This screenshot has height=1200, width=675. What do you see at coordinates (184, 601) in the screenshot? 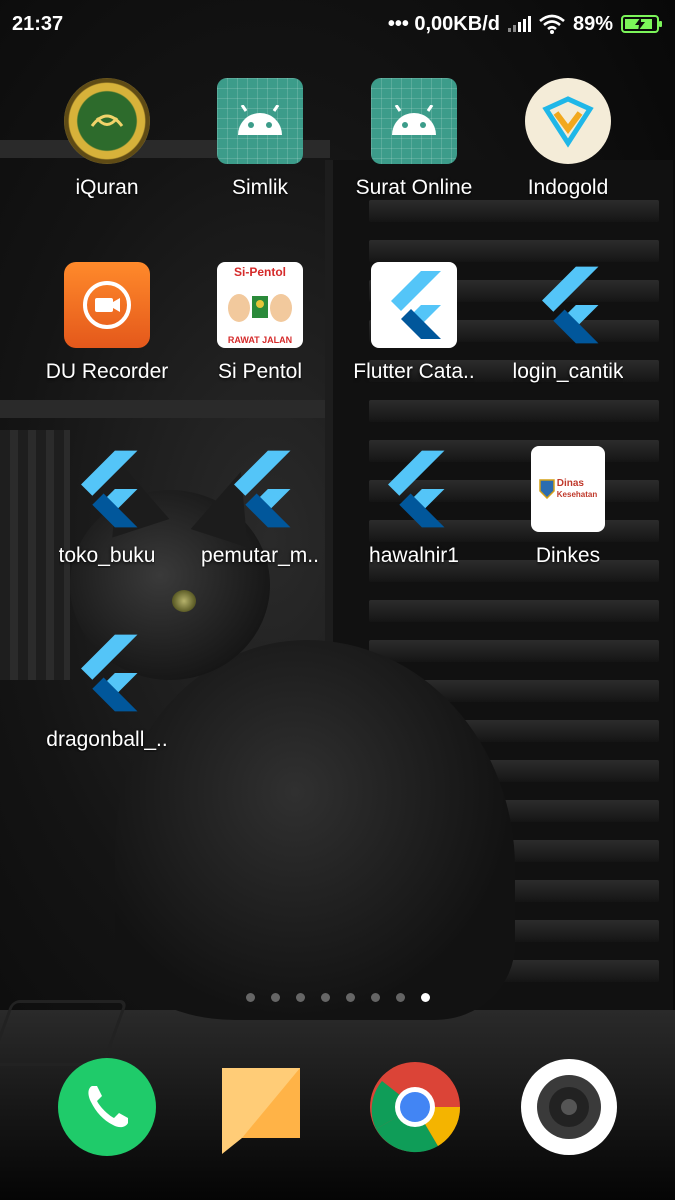
I see `cat-eye` at bounding box center [184, 601].